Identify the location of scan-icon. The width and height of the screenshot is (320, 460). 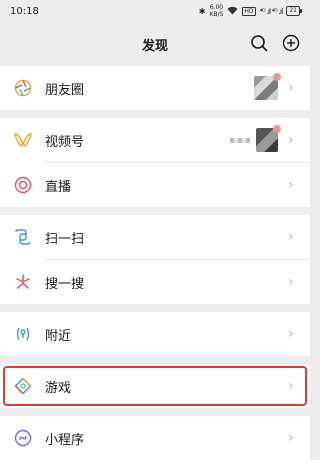
(23, 237).